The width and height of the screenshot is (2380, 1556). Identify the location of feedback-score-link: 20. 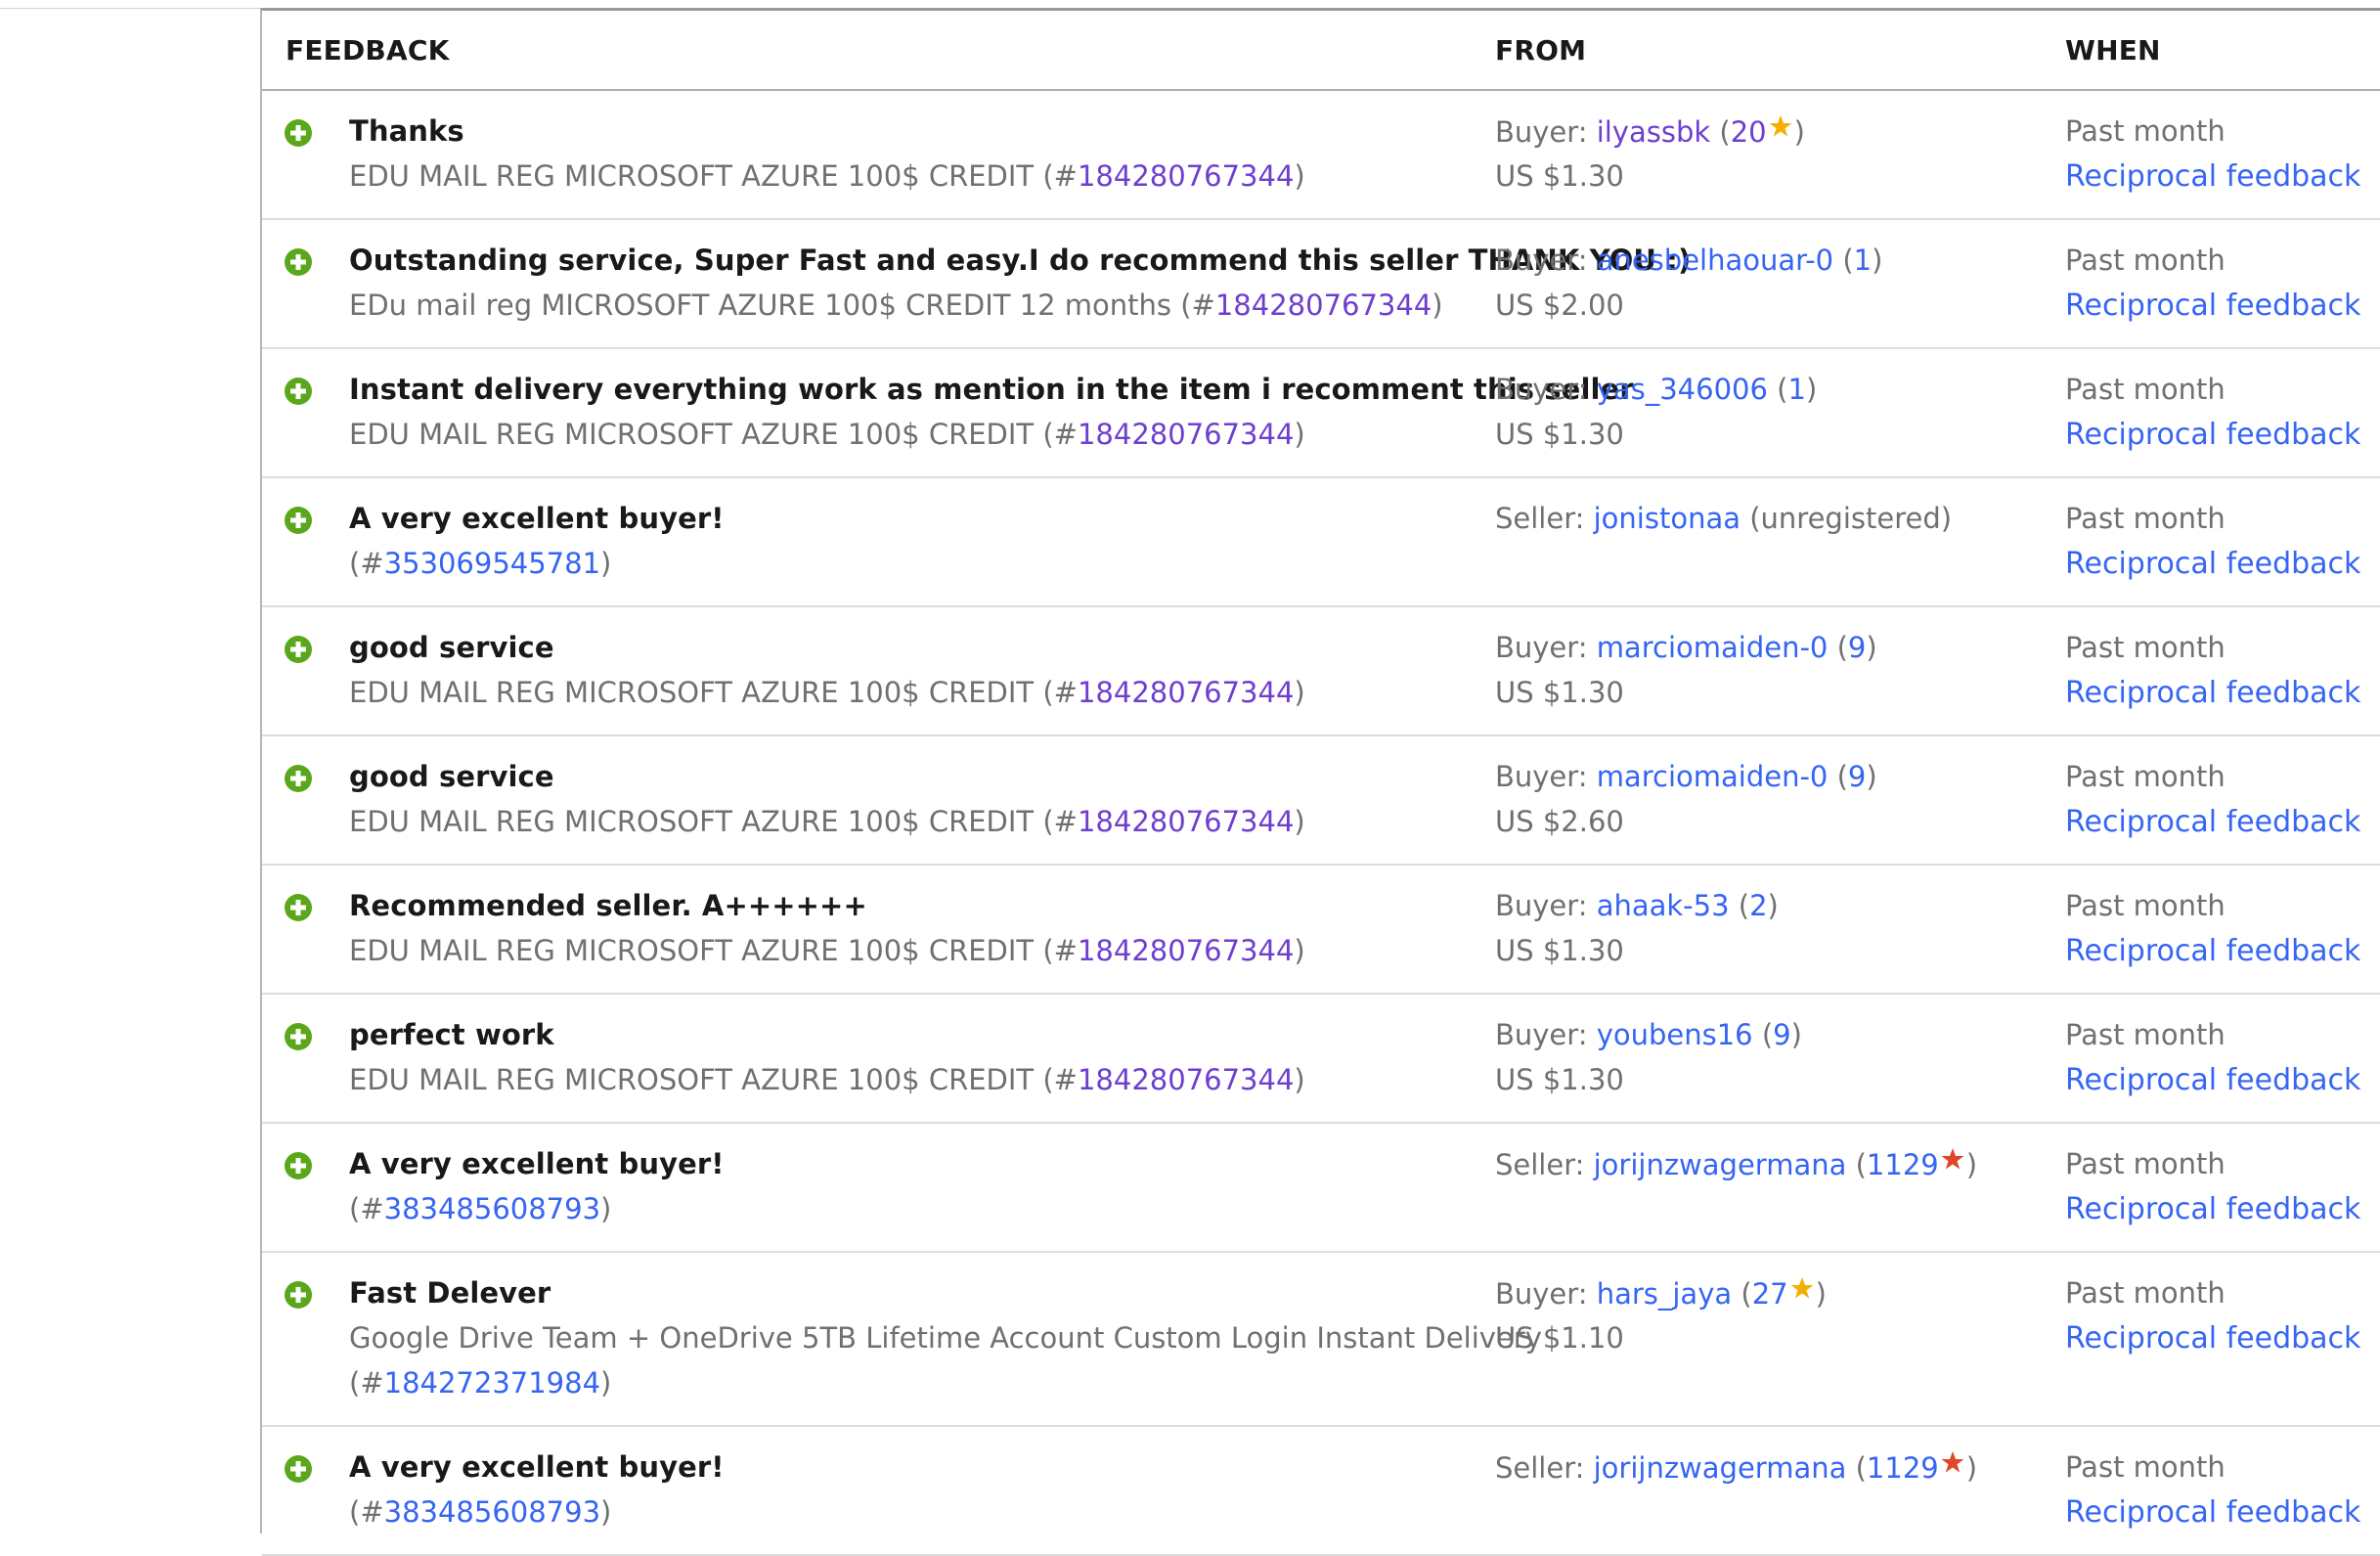
(1749, 132).